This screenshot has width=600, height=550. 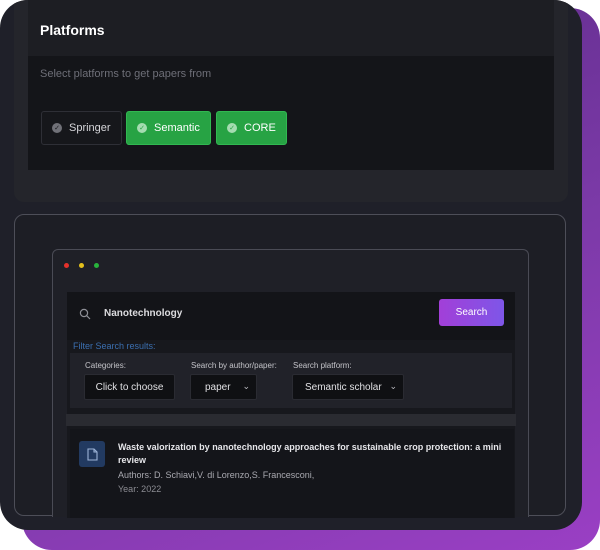 What do you see at coordinates (66, 265) in the screenshot?
I see `close-dot-icon` at bounding box center [66, 265].